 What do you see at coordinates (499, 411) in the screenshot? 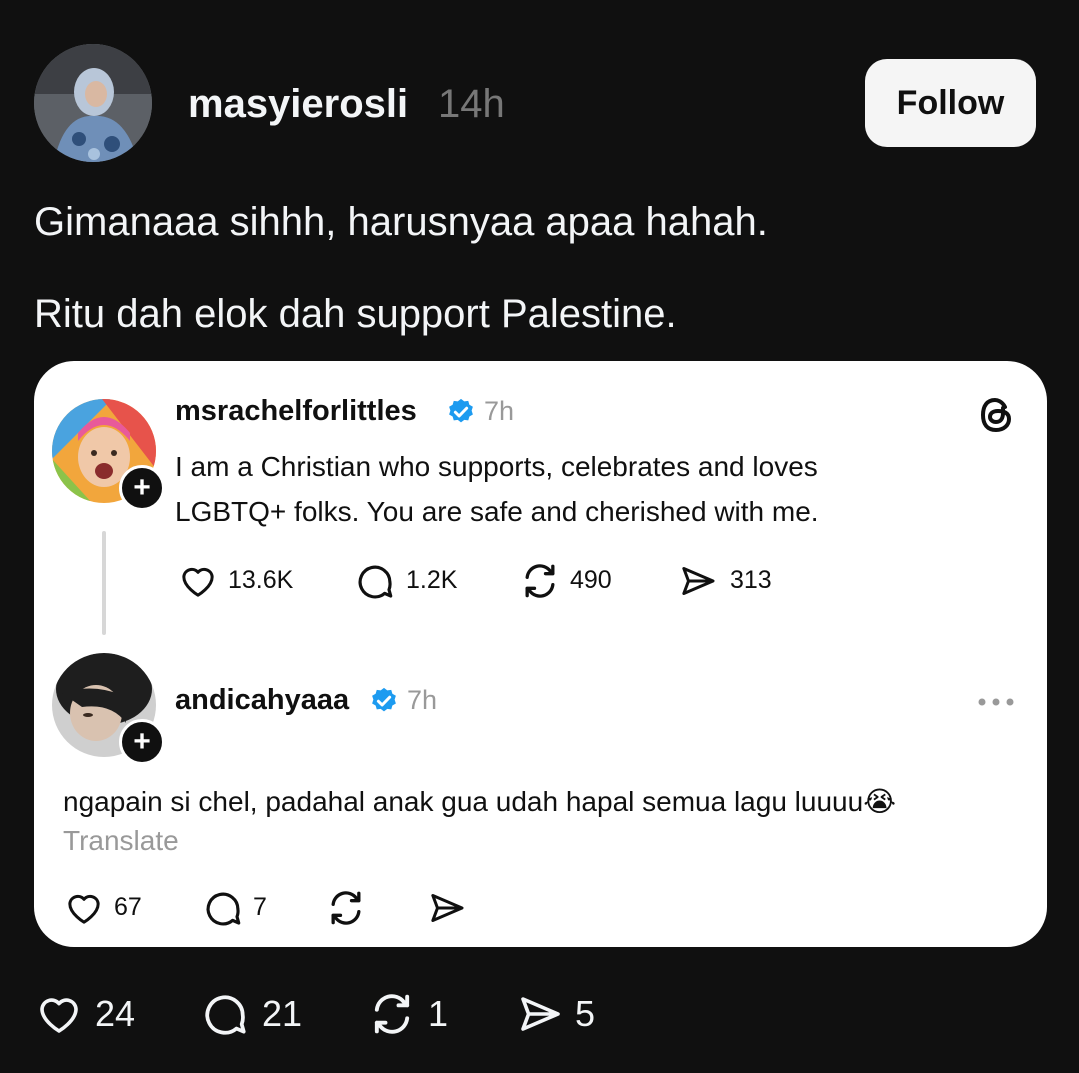
I see `quoted-time-1: 7h` at bounding box center [499, 411].